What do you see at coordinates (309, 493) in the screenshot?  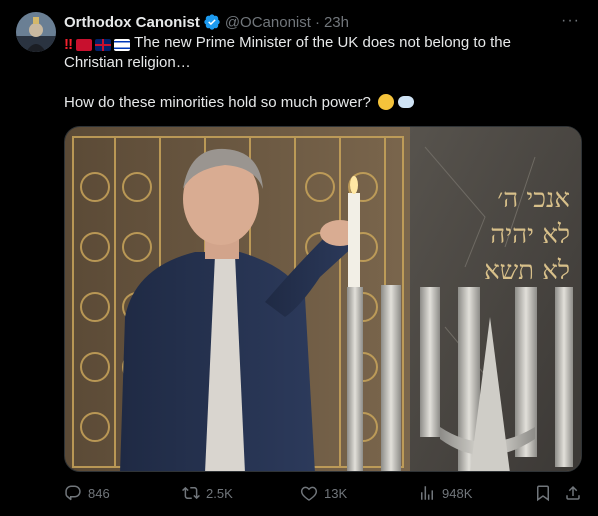 I see `like-icon` at bounding box center [309, 493].